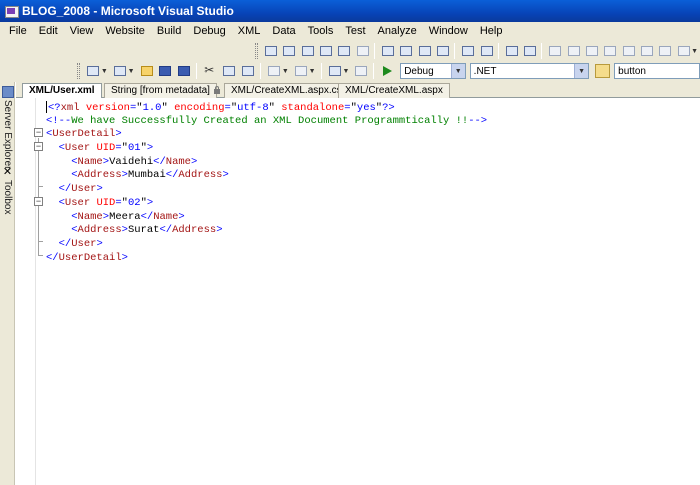  Describe the element at coordinates (646, 51) in the screenshot. I see `prev-doc-bookmark-icon` at that location.